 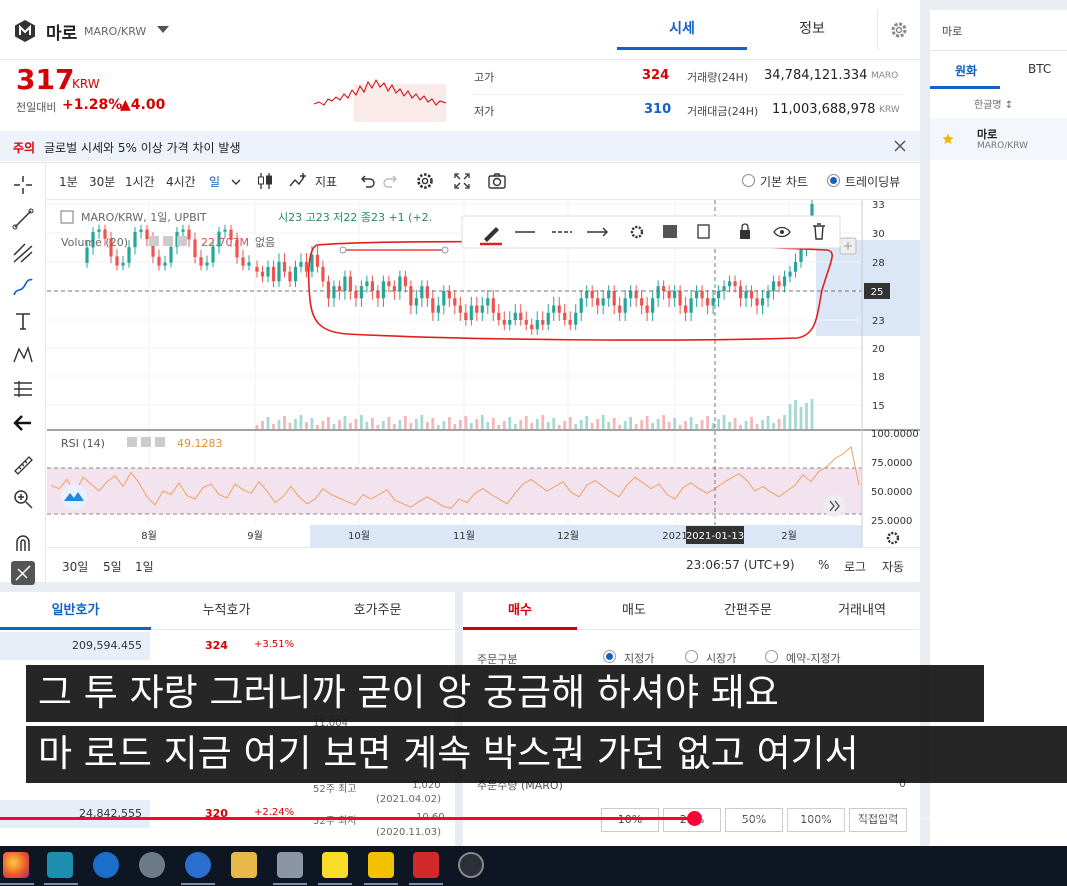 I want to click on pct-10-button: 10%, so click(x=630, y=820).